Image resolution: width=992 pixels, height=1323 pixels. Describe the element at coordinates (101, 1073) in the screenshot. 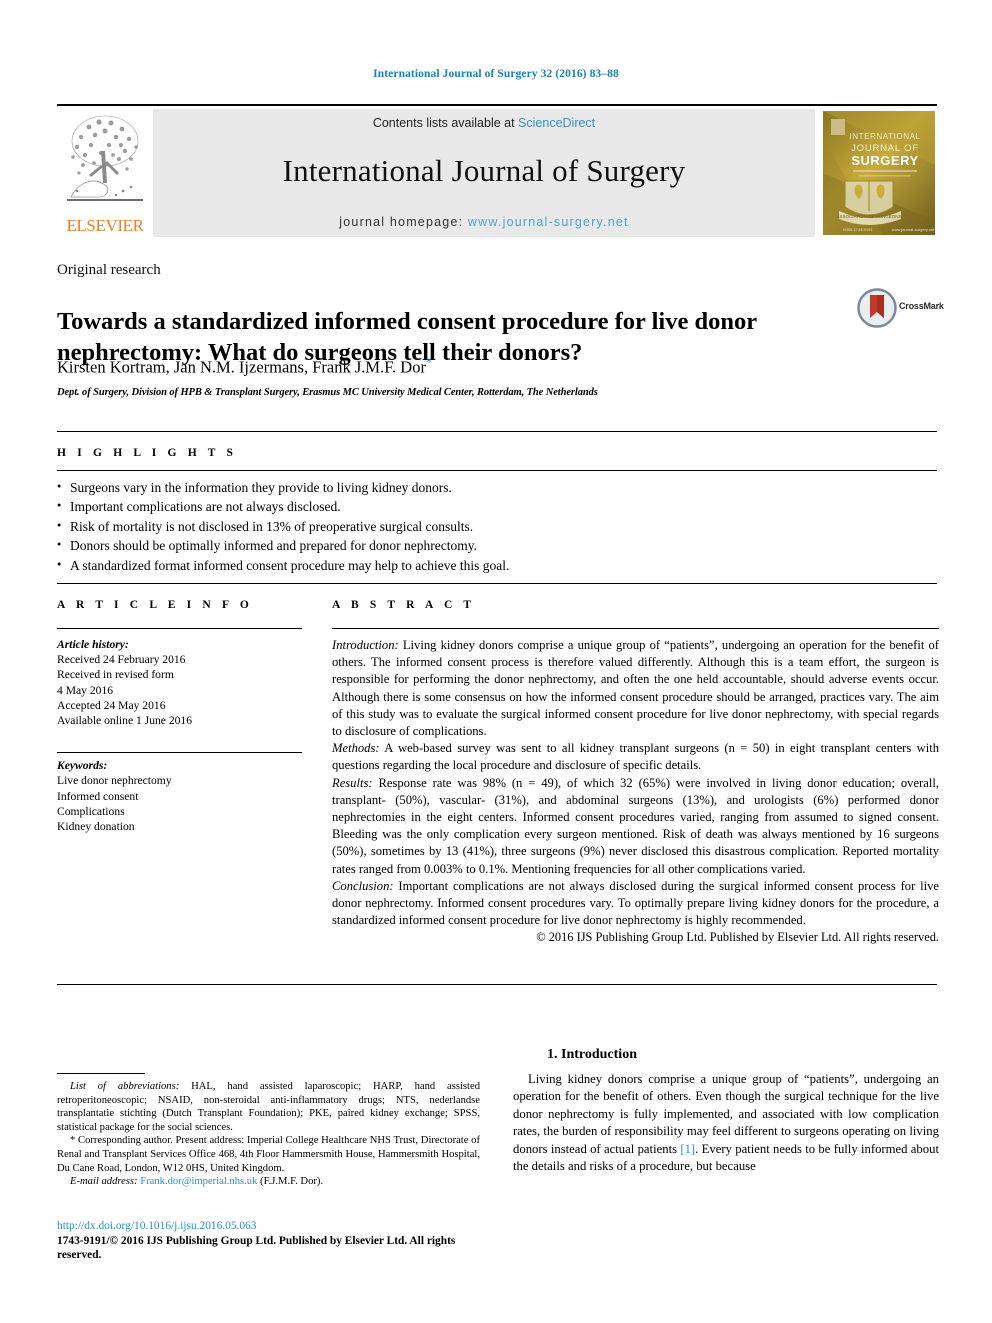

I see `footnote-separator-rule` at that location.